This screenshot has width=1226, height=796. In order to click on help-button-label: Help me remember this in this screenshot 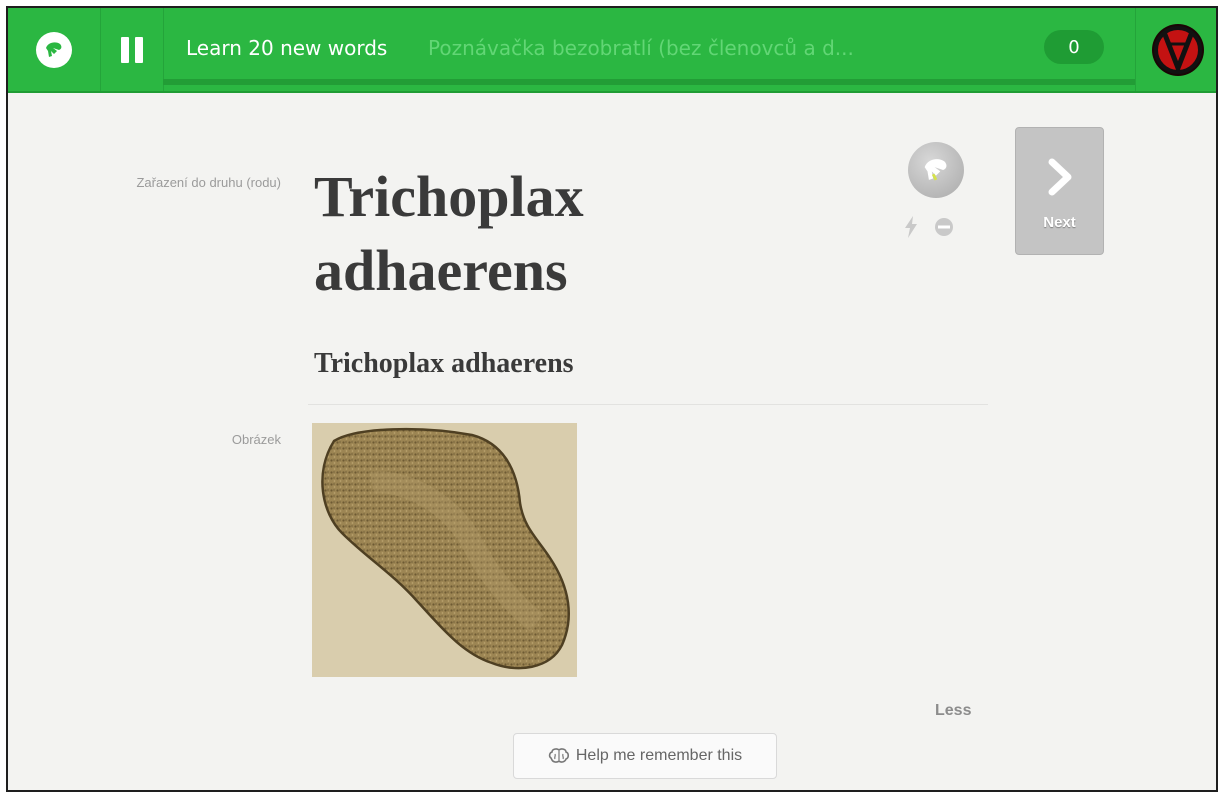, I will do `click(659, 755)`.